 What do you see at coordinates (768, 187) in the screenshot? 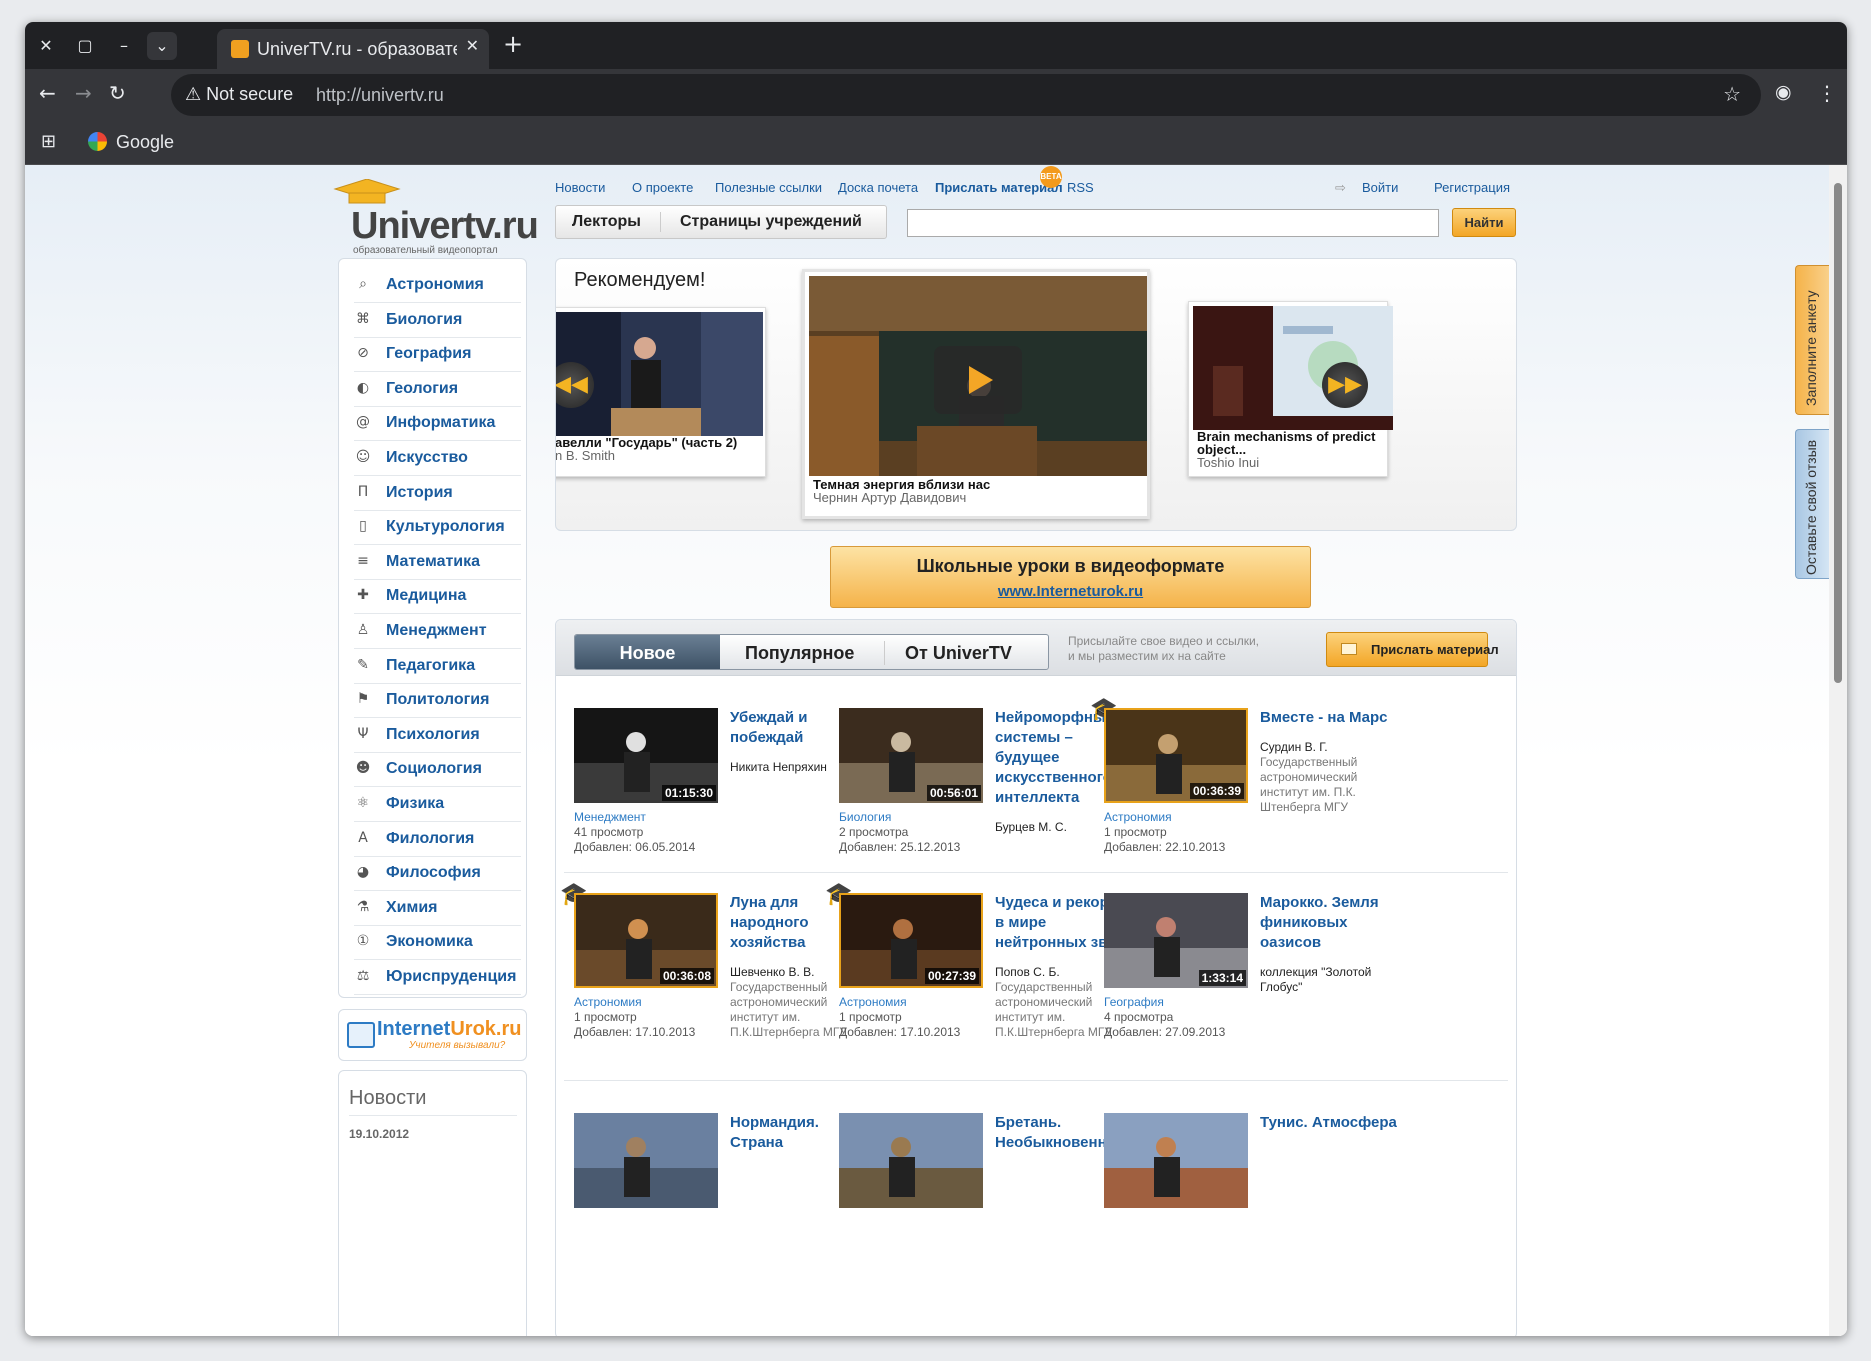
I see `nav-links: Полезные ссылки` at bounding box center [768, 187].